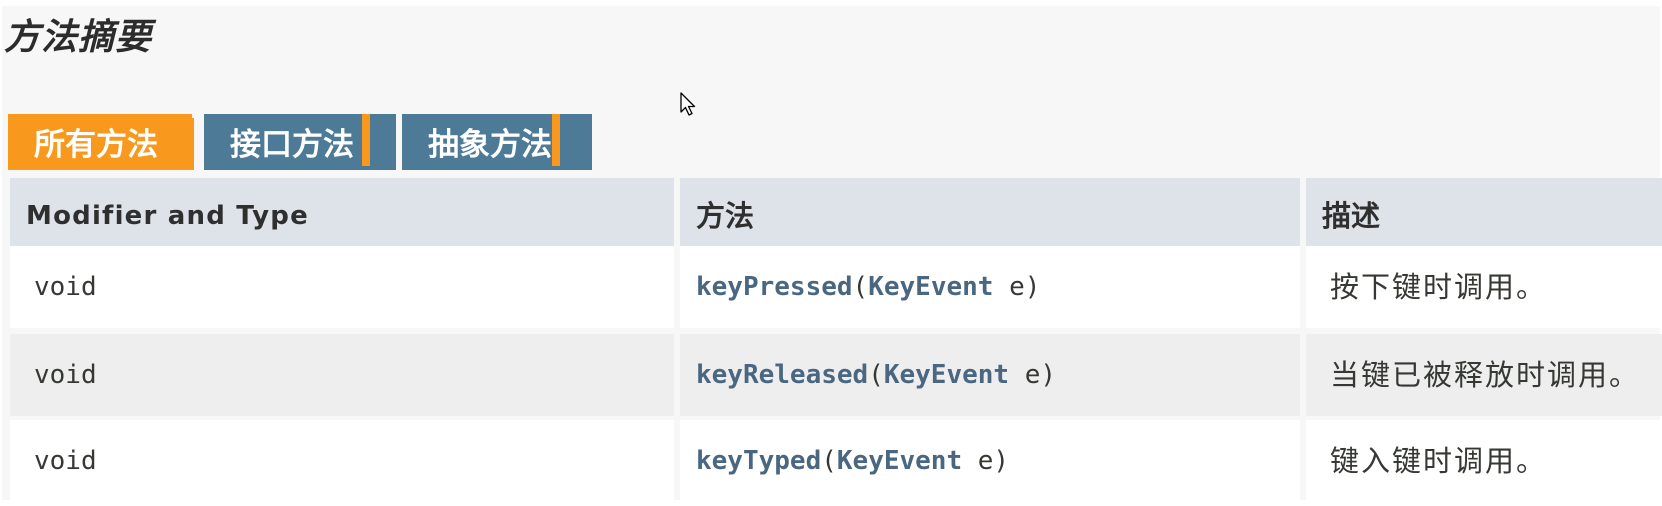 The image size is (1662, 506). Describe the element at coordinates (190, 144) in the screenshot. I see `tab-all-methods-edge` at that location.